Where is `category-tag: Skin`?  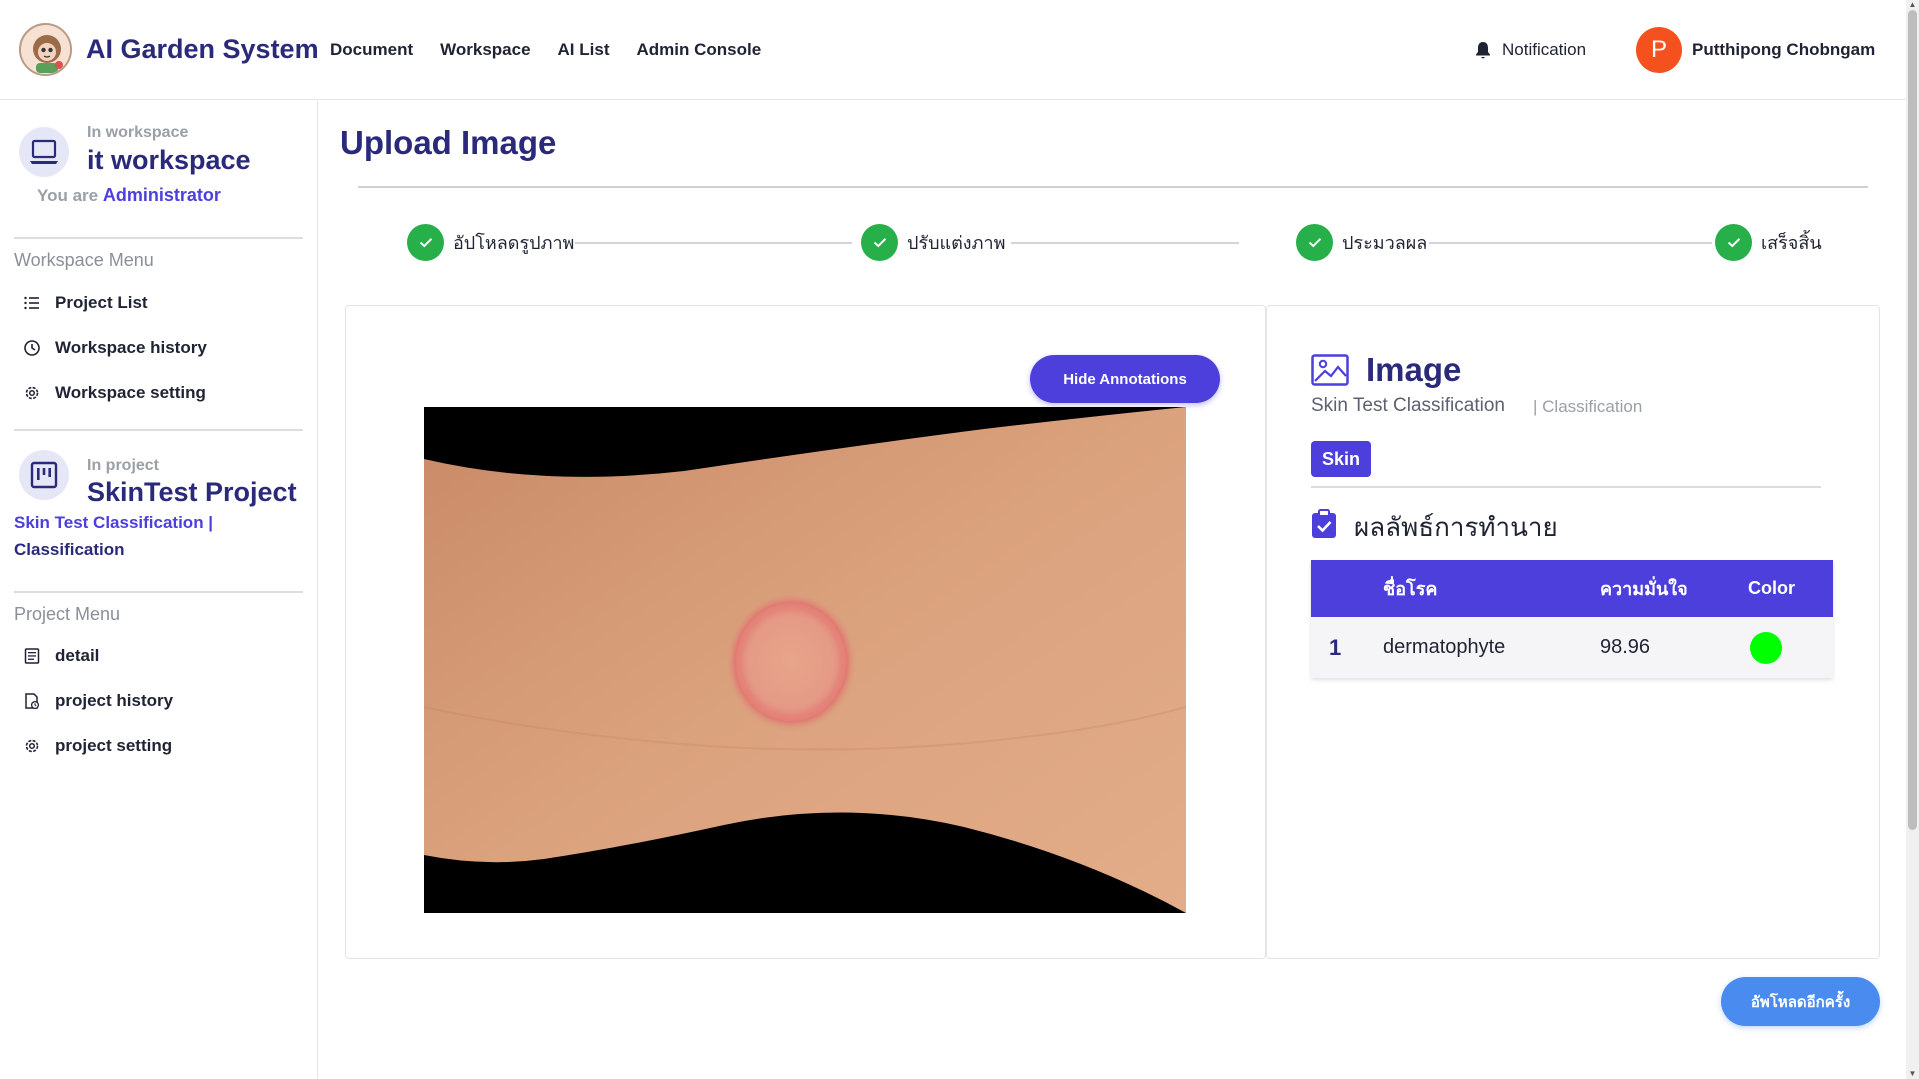 category-tag: Skin is located at coordinates (1341, 459).